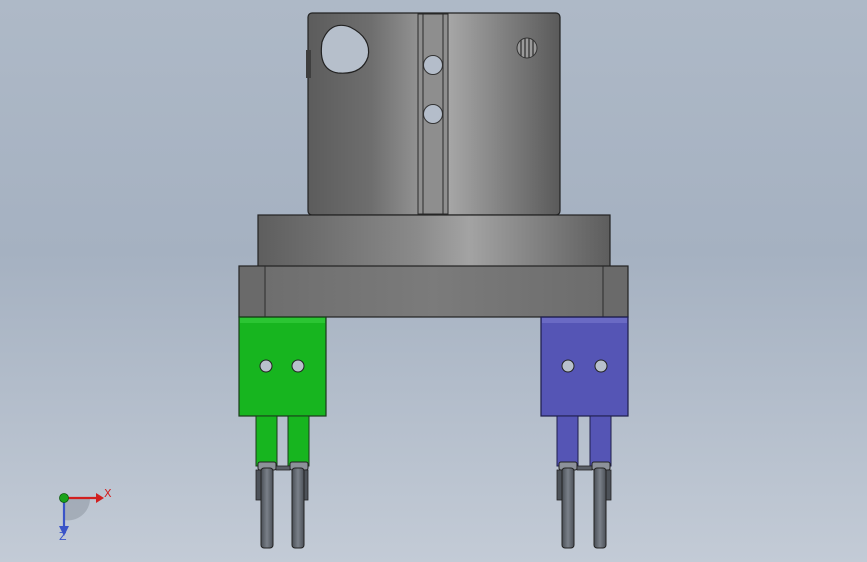 Image resolution: width=867 pixels, height=562 pixels. Describe the element at coordinates (433, 114) in the screenshot. I see `cylinder-body` at that location.